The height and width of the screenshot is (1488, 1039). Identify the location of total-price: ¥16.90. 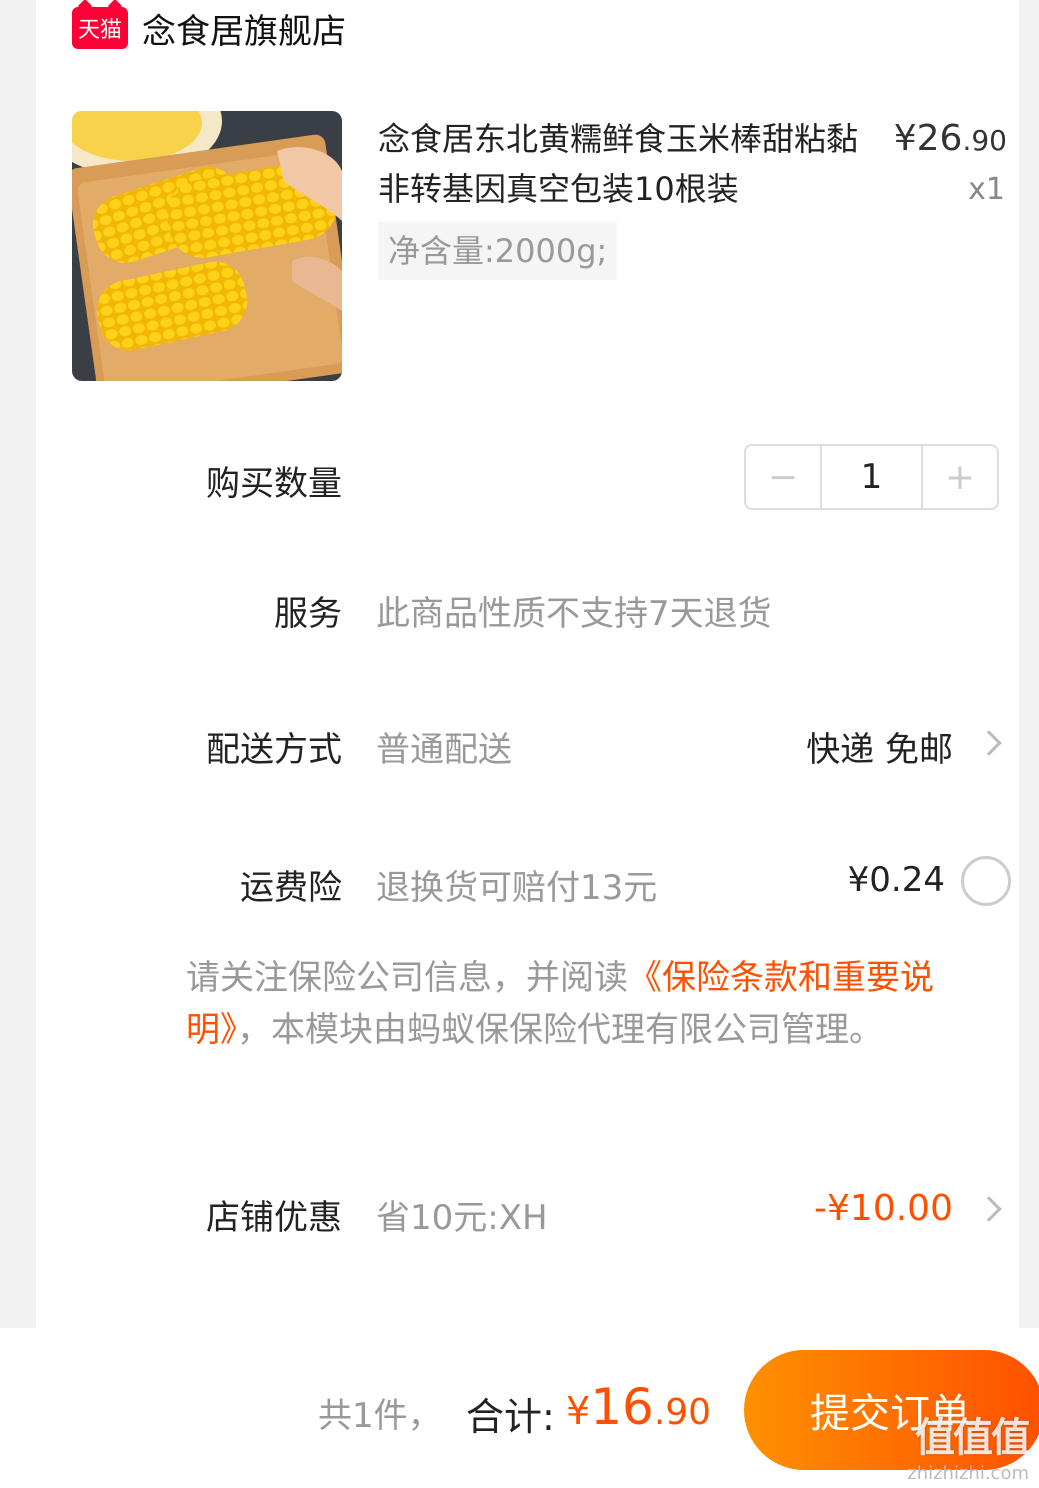
(638, 1407).